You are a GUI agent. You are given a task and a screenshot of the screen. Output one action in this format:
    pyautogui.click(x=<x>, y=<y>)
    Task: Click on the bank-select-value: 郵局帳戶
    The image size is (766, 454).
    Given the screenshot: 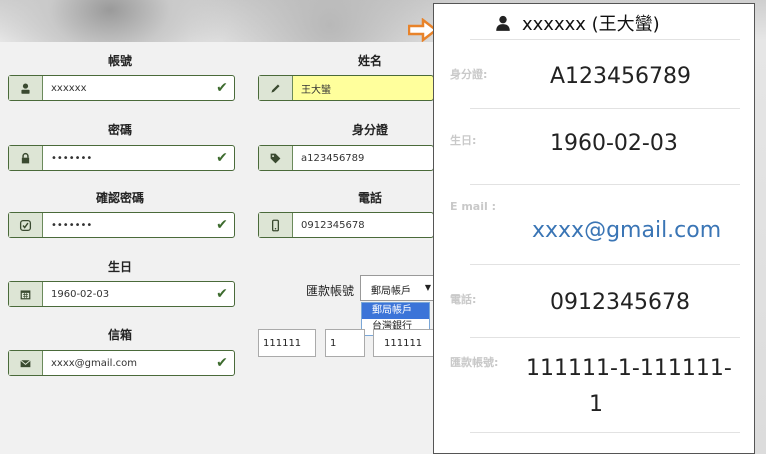 What is the action you would take?
    pyautogui.click(x=391, y=291)
    